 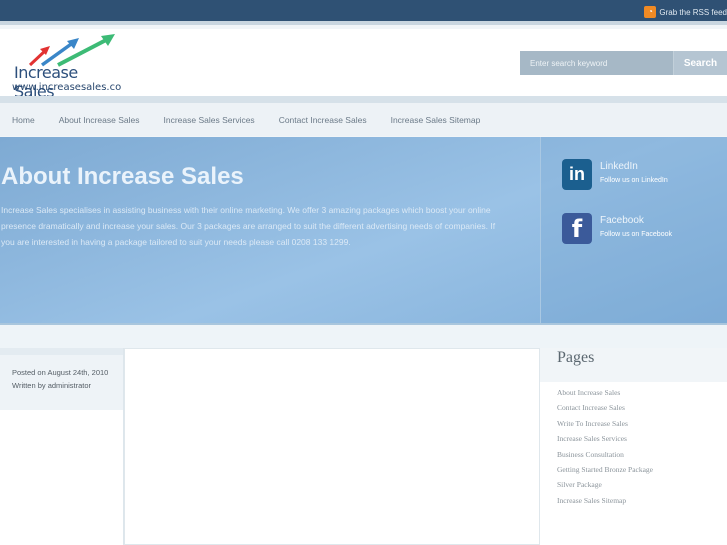 I want to click on nav-about: About Increase Sales, so click(x=99, y=120).